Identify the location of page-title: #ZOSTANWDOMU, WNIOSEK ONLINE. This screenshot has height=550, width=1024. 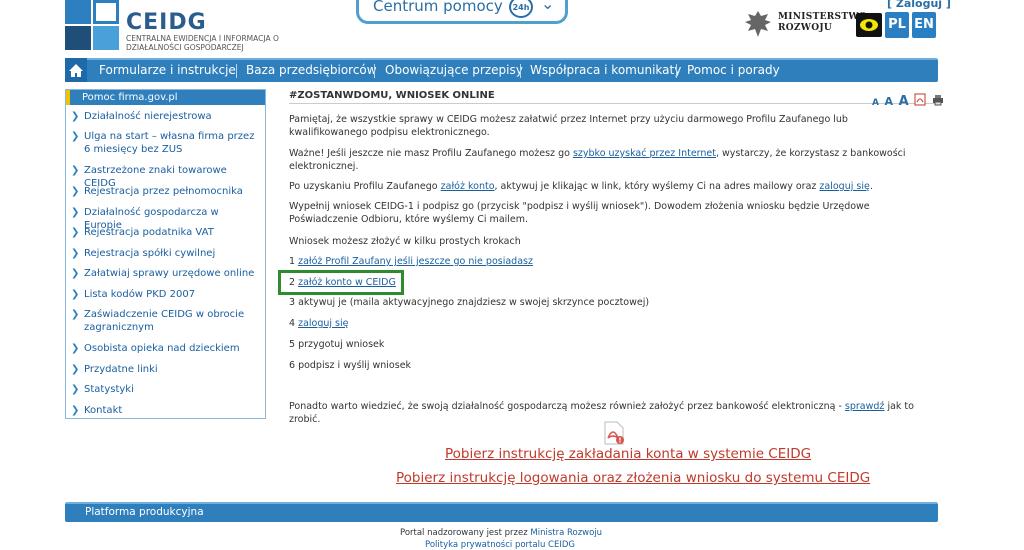
(392, 95).